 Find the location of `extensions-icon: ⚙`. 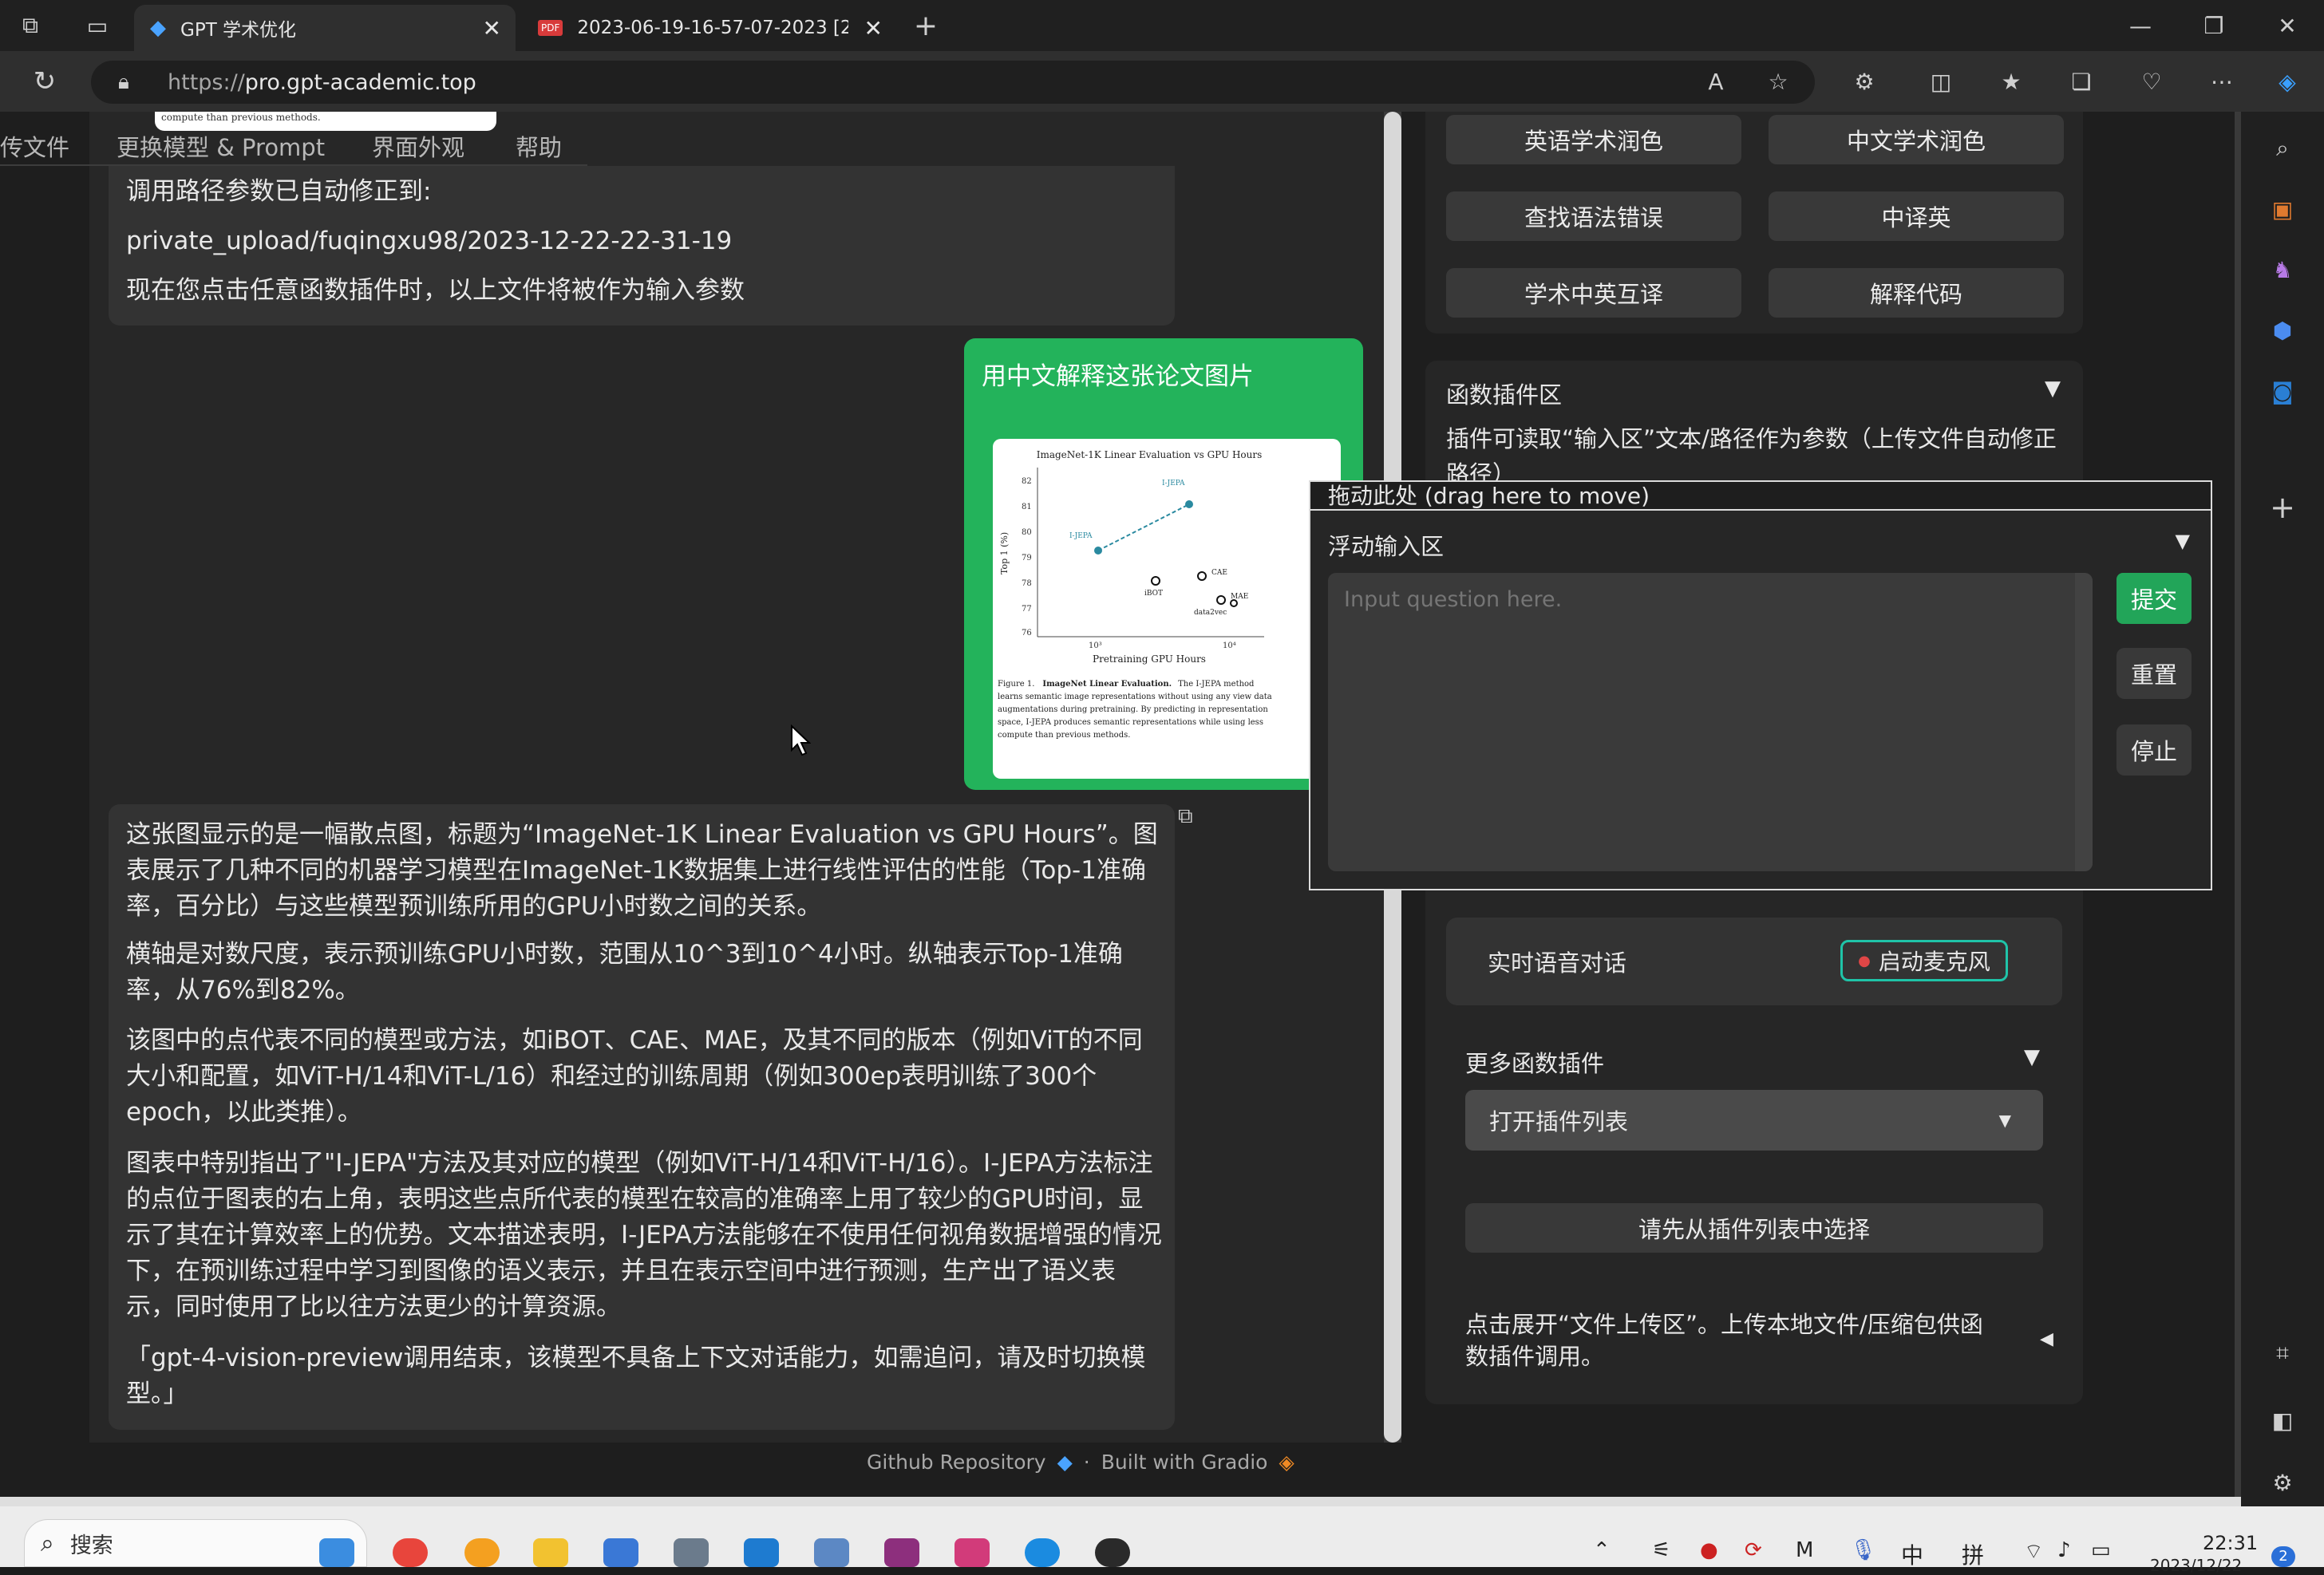

extensions-icon: ⚙ is located at coordinates (1865, 81).